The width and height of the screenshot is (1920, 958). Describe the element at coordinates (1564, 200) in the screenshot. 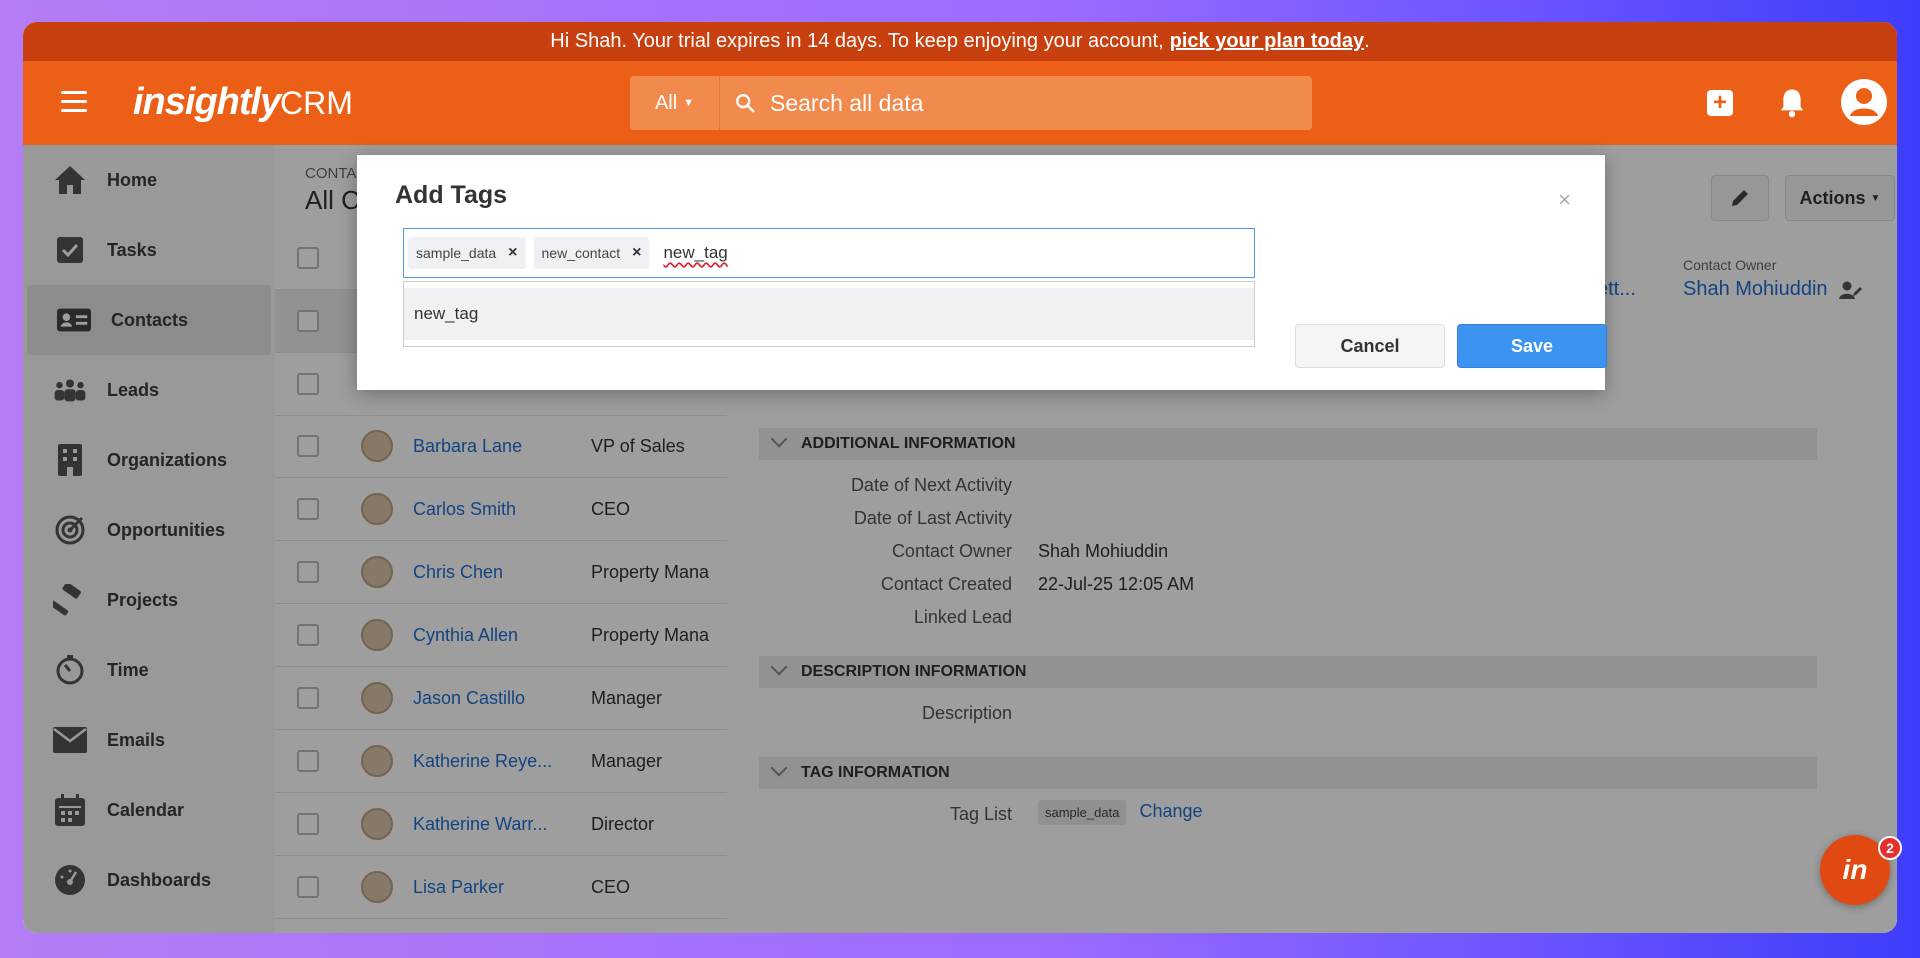

I see `close-icon: ×` at that location.